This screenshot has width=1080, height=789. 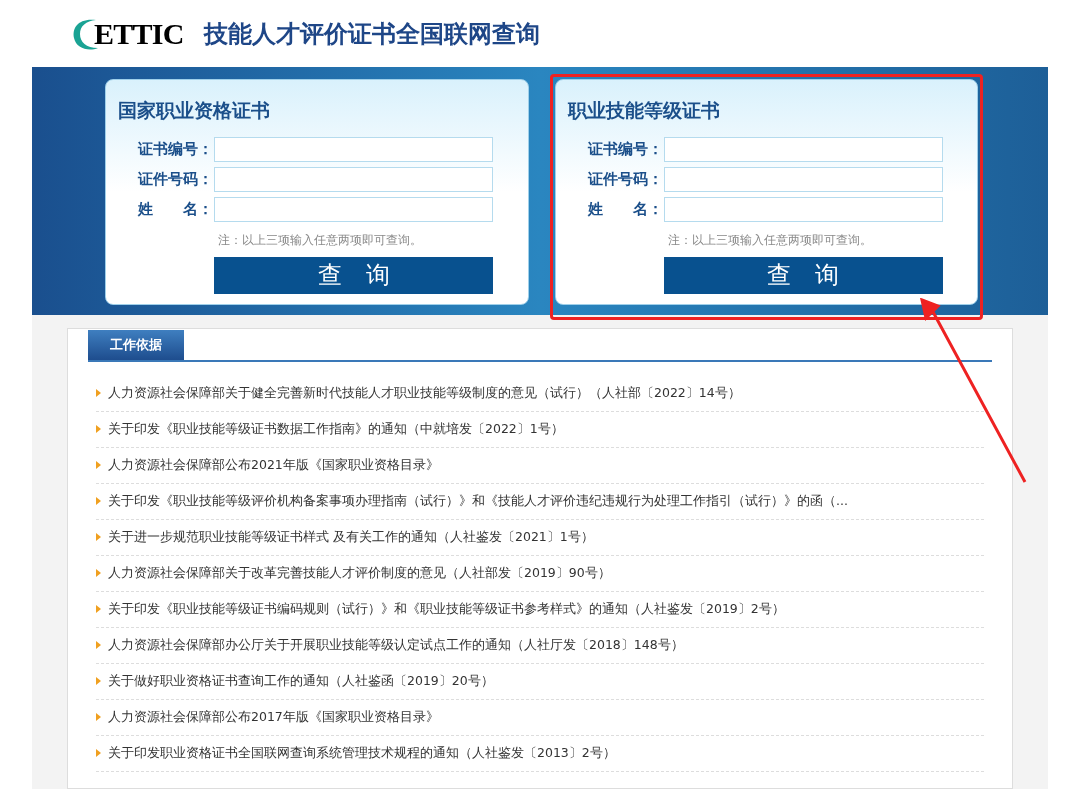 I want to click on document-link: 人力资源社会保障部关于健全完善新时代技能人才职业技能等级制度的意见（试行）（人社部〔2022〕14号）, so click(x=424, y=393).